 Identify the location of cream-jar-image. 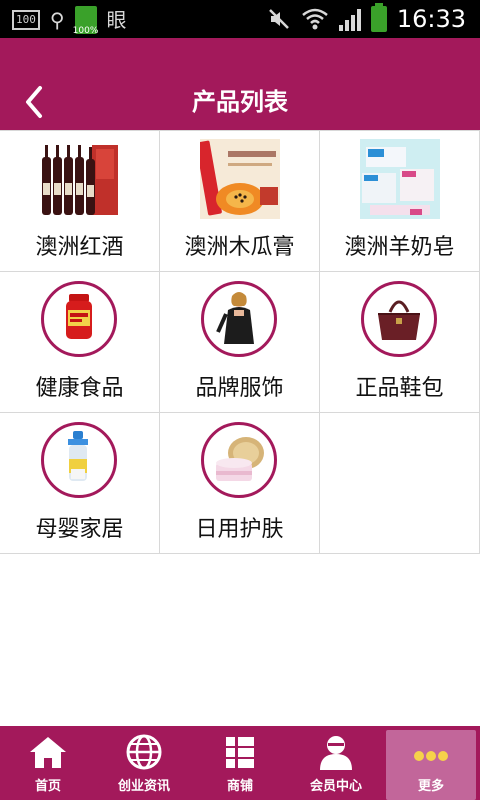
(239, 460).